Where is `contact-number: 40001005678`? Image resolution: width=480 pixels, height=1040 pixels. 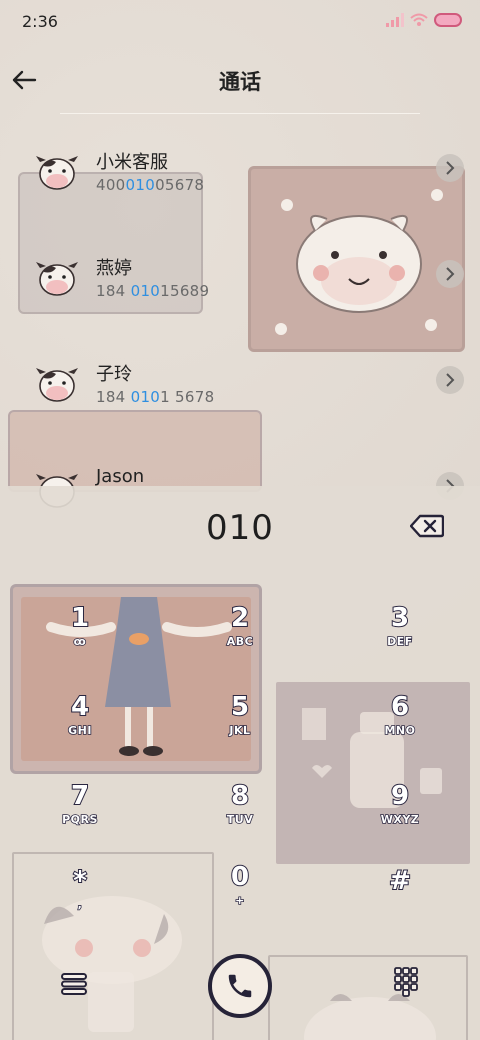 contact-number: 40001005678 is located at coordinates (150, 185).